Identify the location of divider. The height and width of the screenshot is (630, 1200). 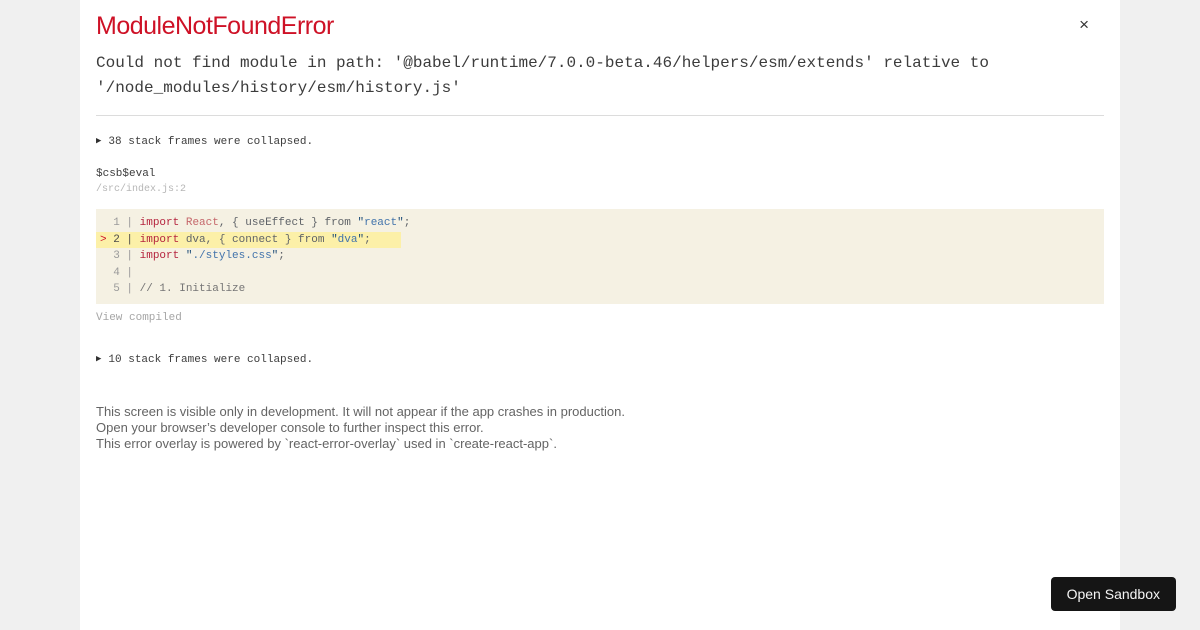
(600, 115).